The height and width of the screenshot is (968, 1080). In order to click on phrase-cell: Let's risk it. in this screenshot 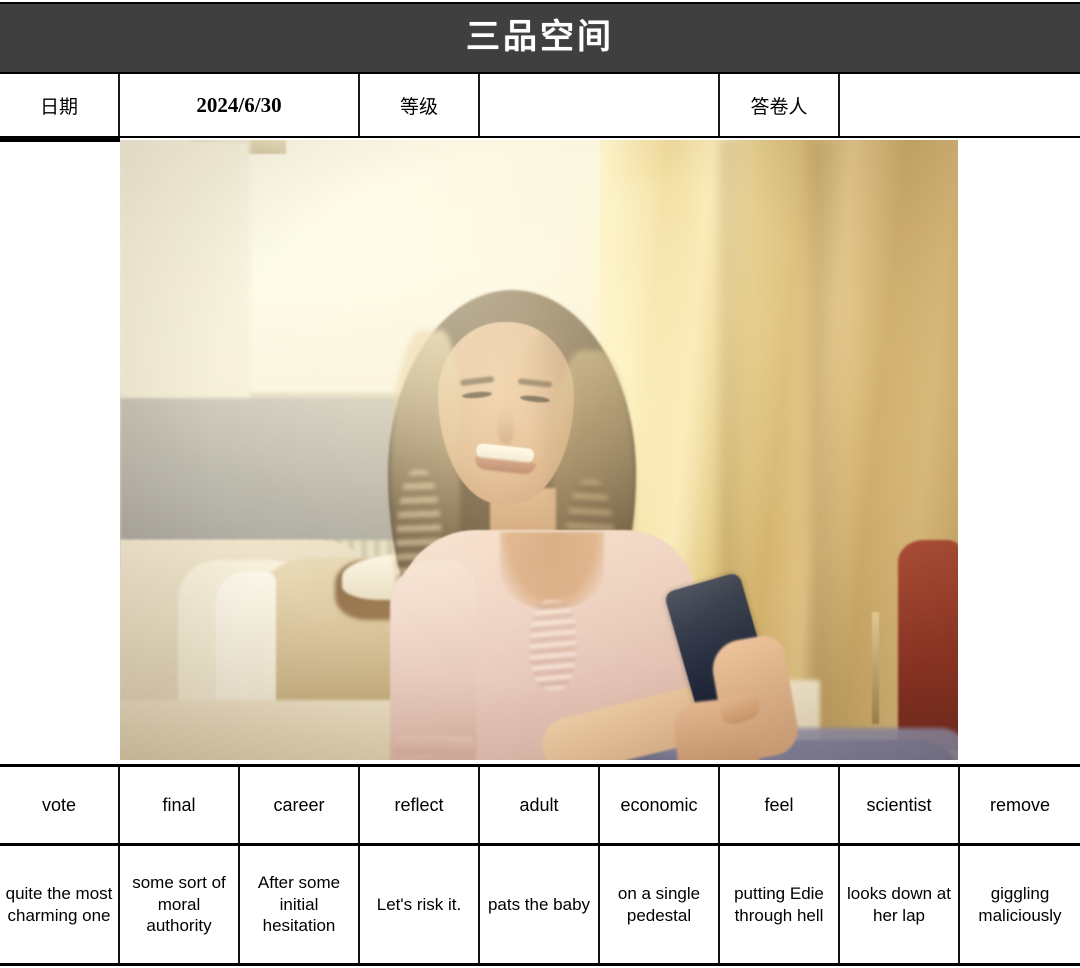, I will do `click(420, 904)`.